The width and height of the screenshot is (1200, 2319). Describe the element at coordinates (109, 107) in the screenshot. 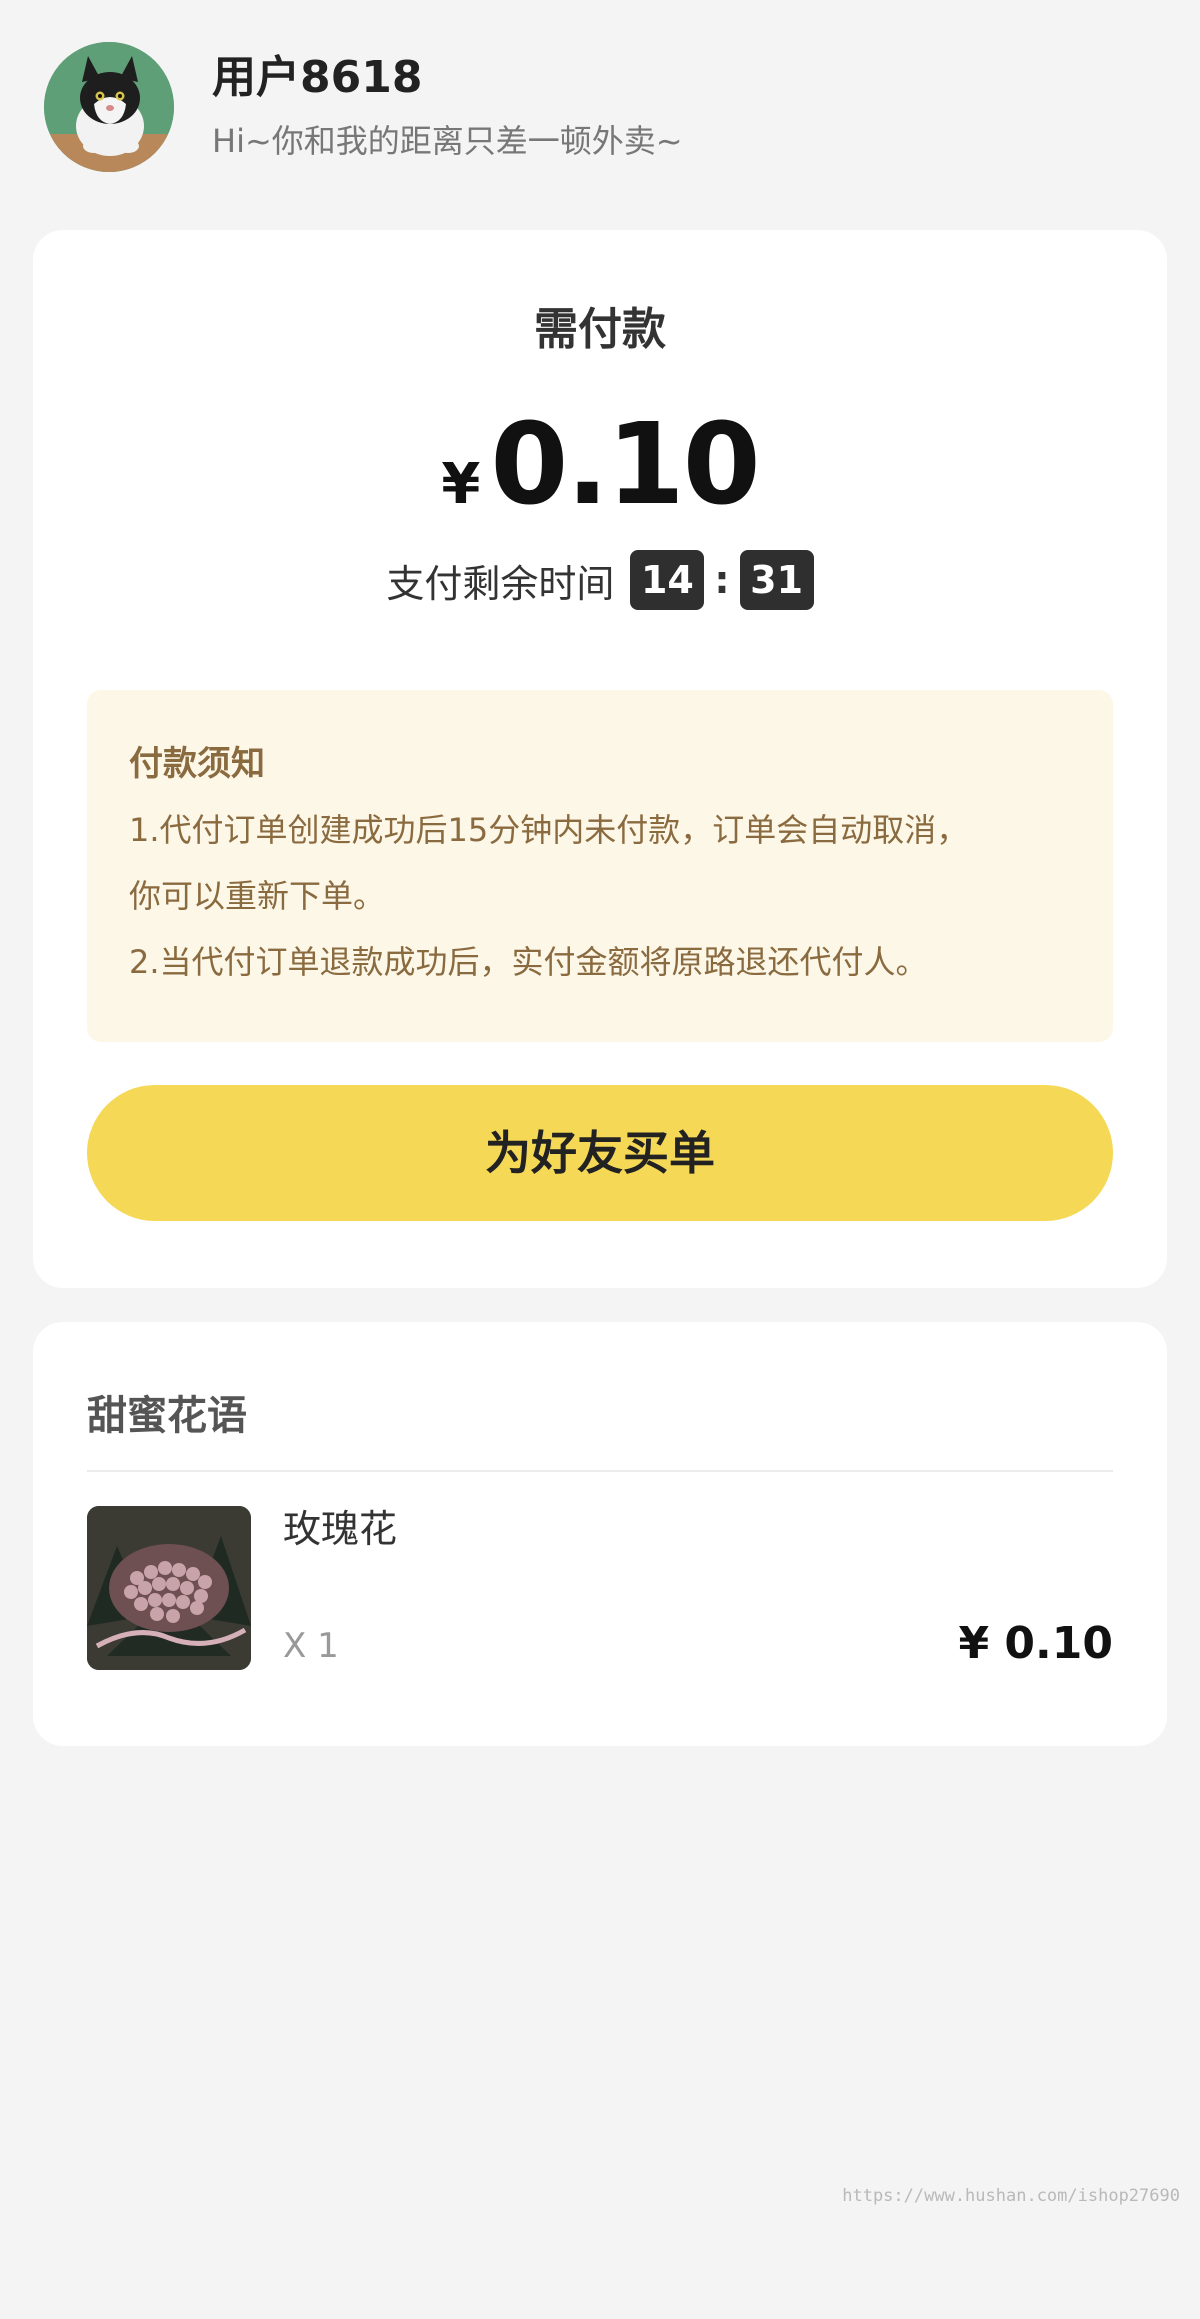

I see `cat-avatar-icon` at that location.